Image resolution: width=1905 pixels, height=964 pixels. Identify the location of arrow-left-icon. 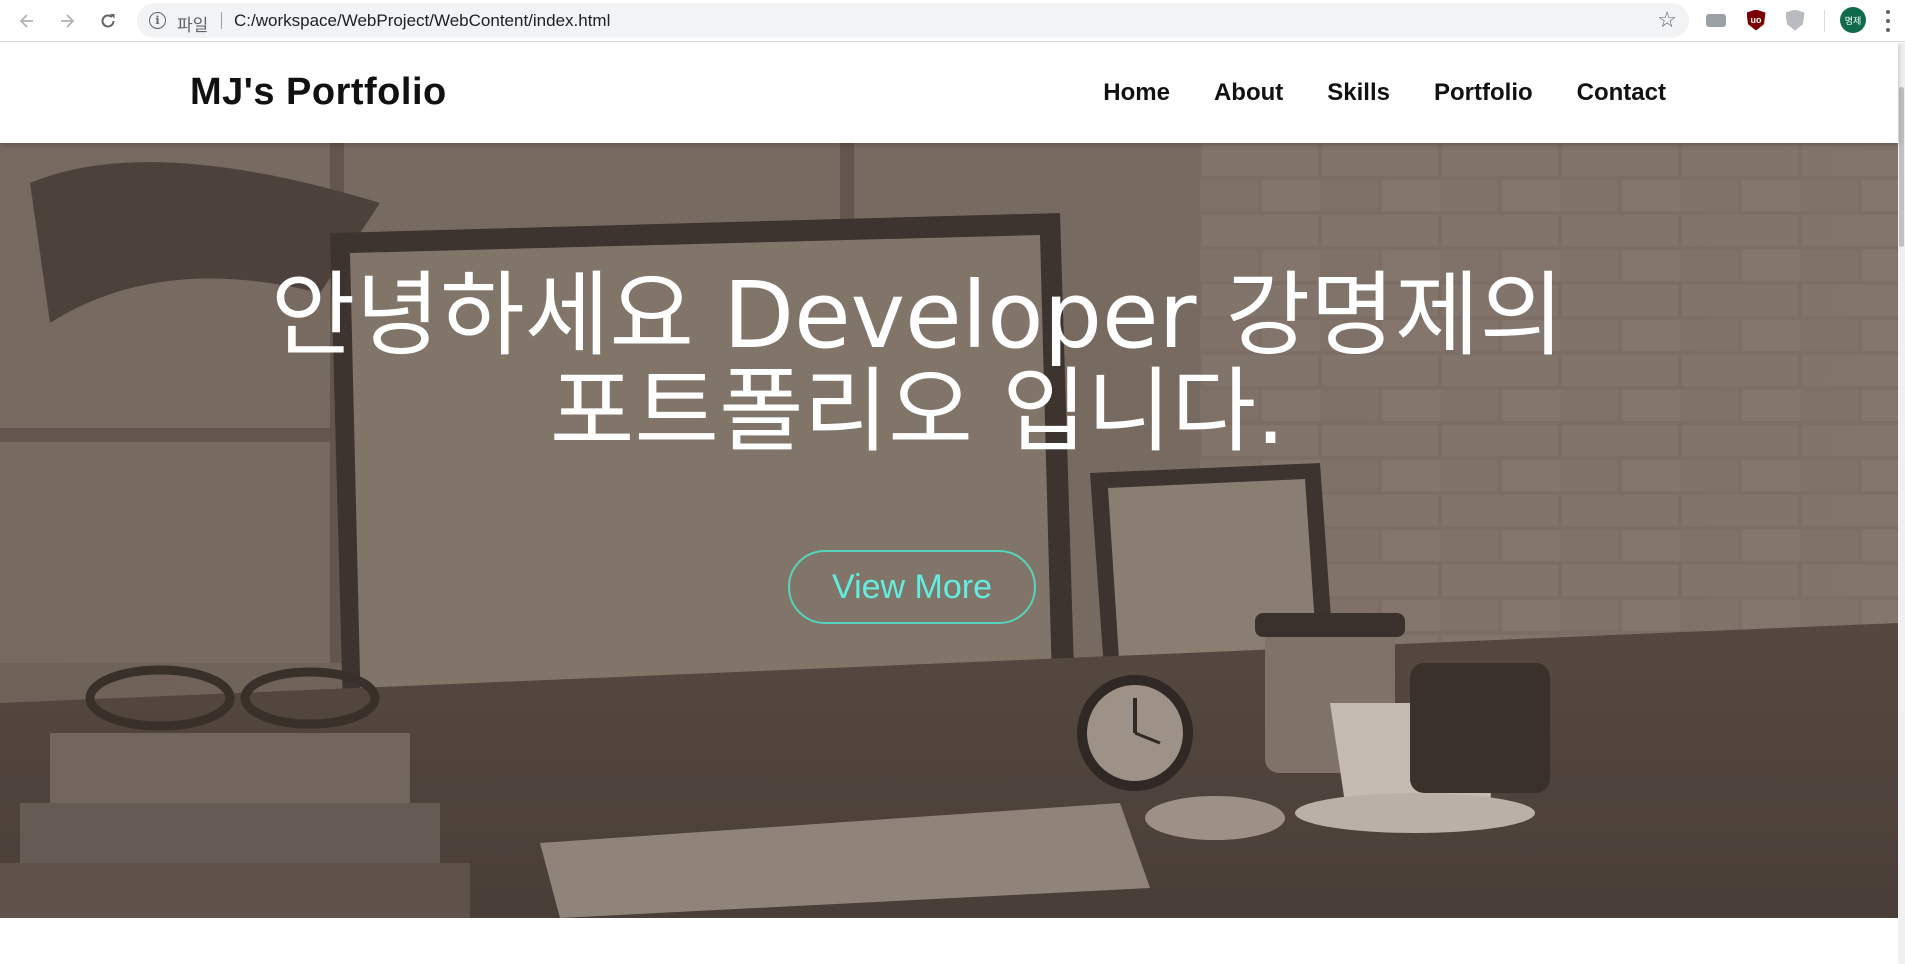
(26, 21).